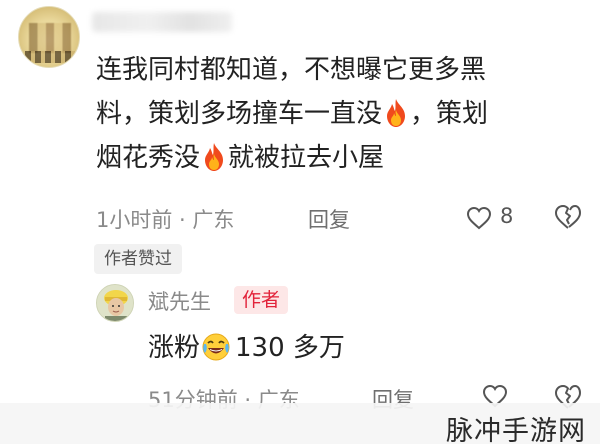  What do you see at coordinates (261, 300) in the screenshot?
I see `author-tag: 作者` at bounding box center [261, 300].